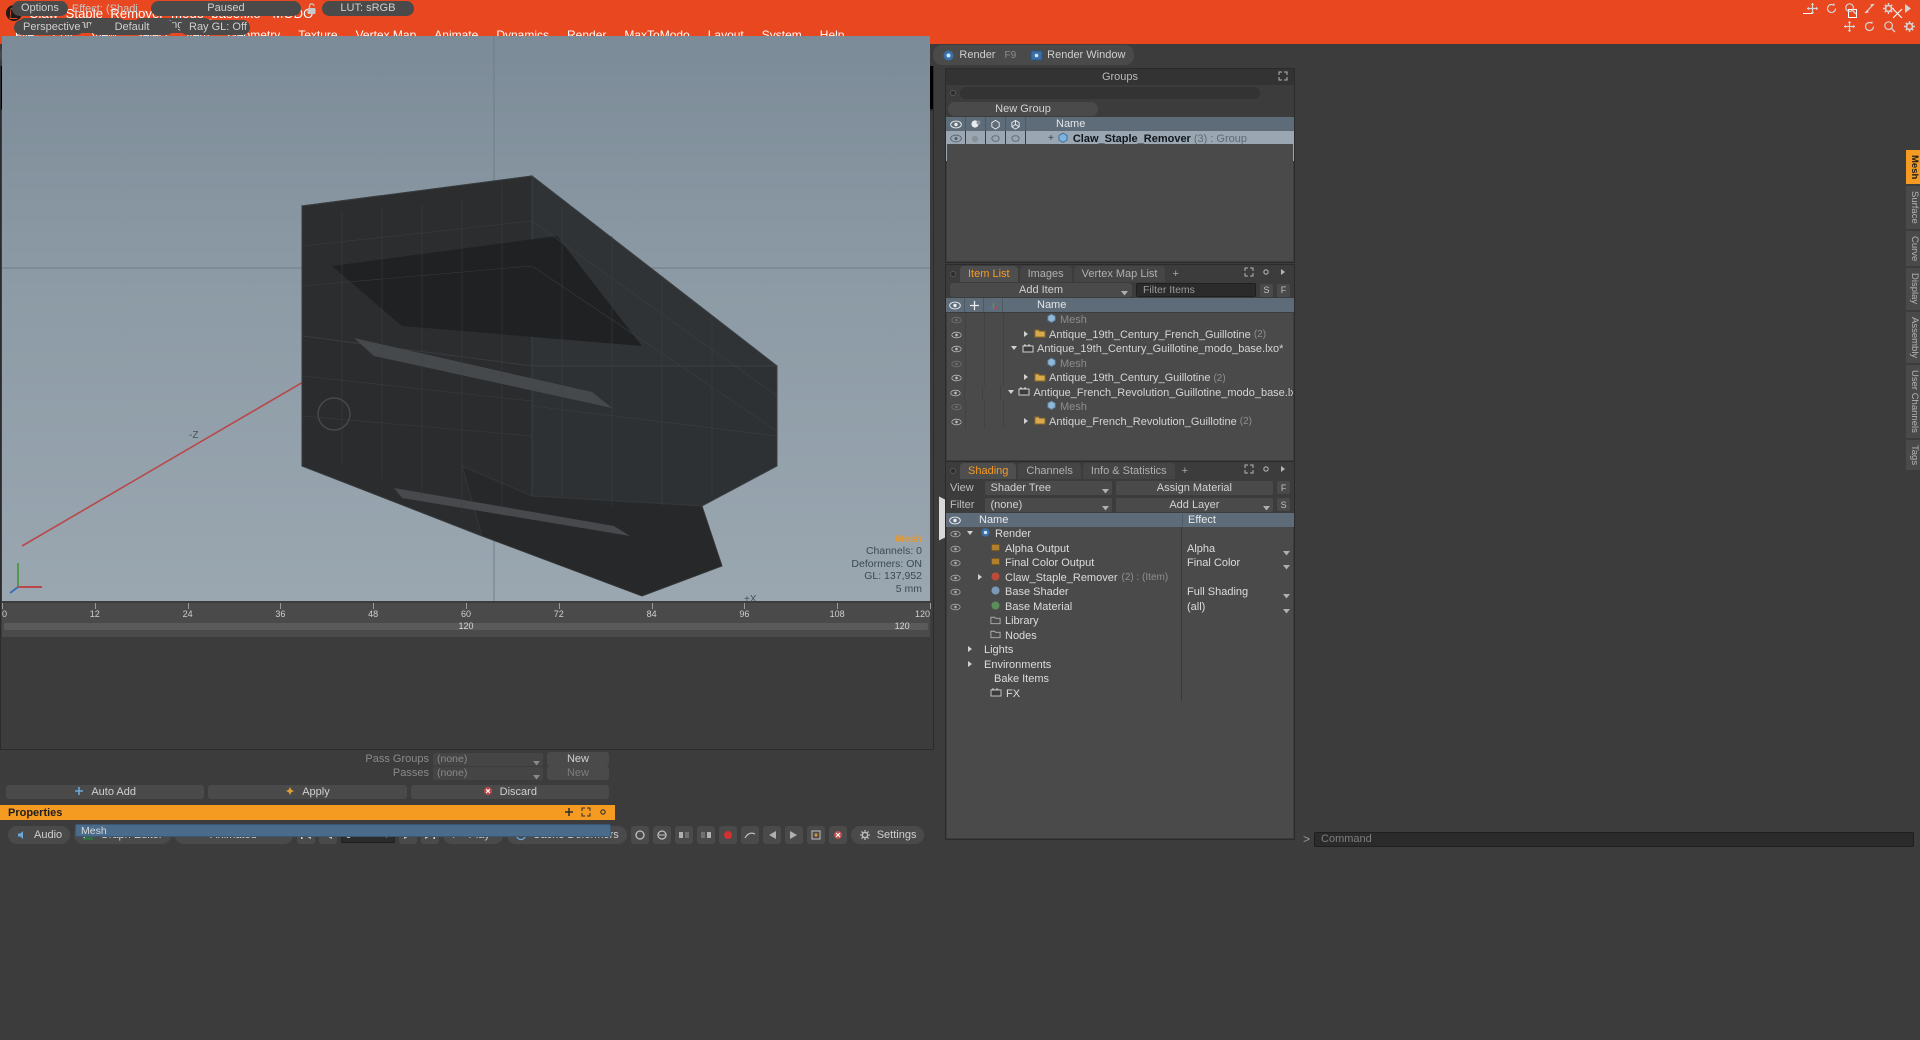 The height and width of the screenshot is (1040, 1920). What do you see at coordinates (1051, 138) in the screenshot?
I see `expander-icon: +` at bounding box center [1051, 138].